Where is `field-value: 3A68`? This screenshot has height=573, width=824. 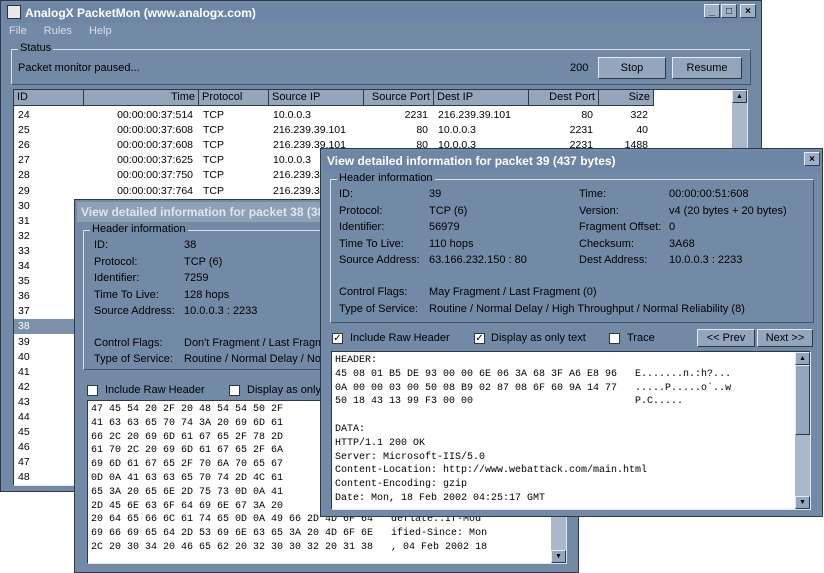 field-value: 3A68 is located at coordinates (682, 243).